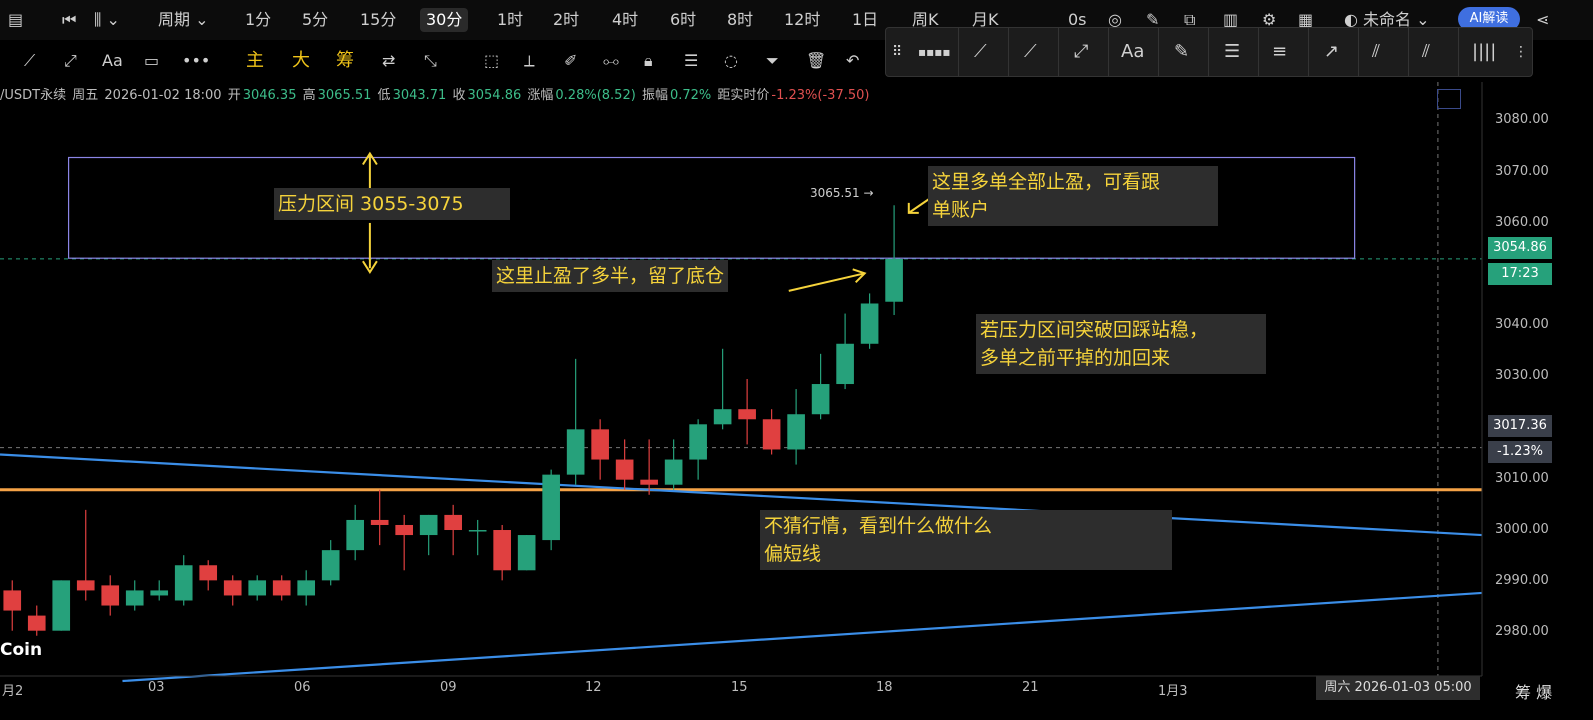  What do you see at coordinates (33, 95) in the screenshot?
I see `symbol-label: /USDT永续` at bounding box center [33, 95].